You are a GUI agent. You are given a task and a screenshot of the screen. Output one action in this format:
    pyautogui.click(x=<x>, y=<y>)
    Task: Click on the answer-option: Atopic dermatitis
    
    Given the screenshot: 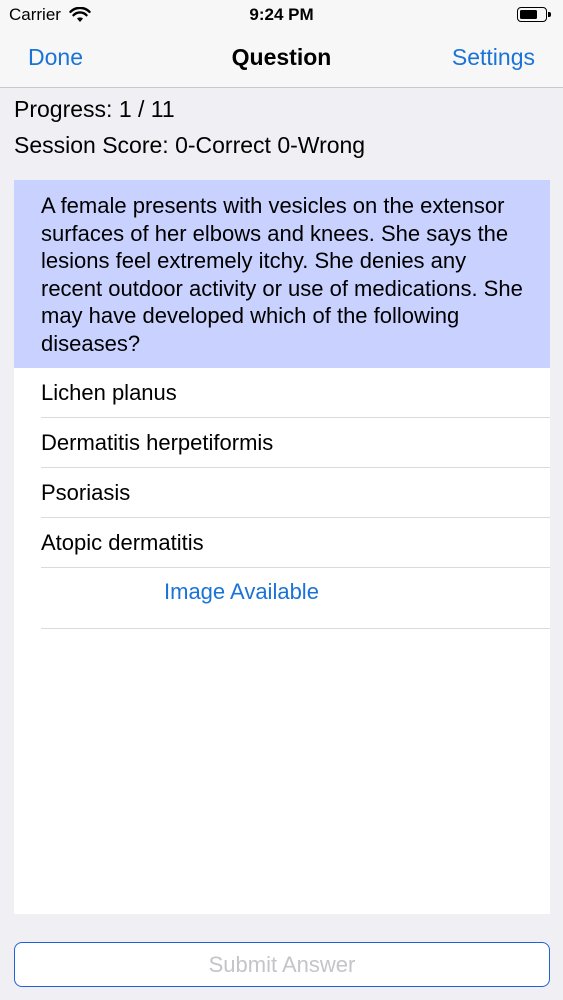 What is the action you would take?
    pyautogui.click(x=282, y=543)
    